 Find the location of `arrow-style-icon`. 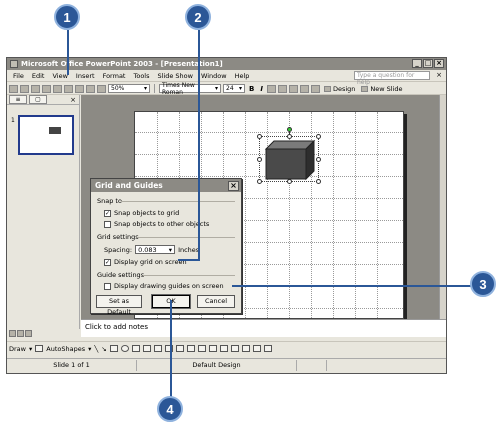

arrow-style-icon is located at coordinates (245, 348).